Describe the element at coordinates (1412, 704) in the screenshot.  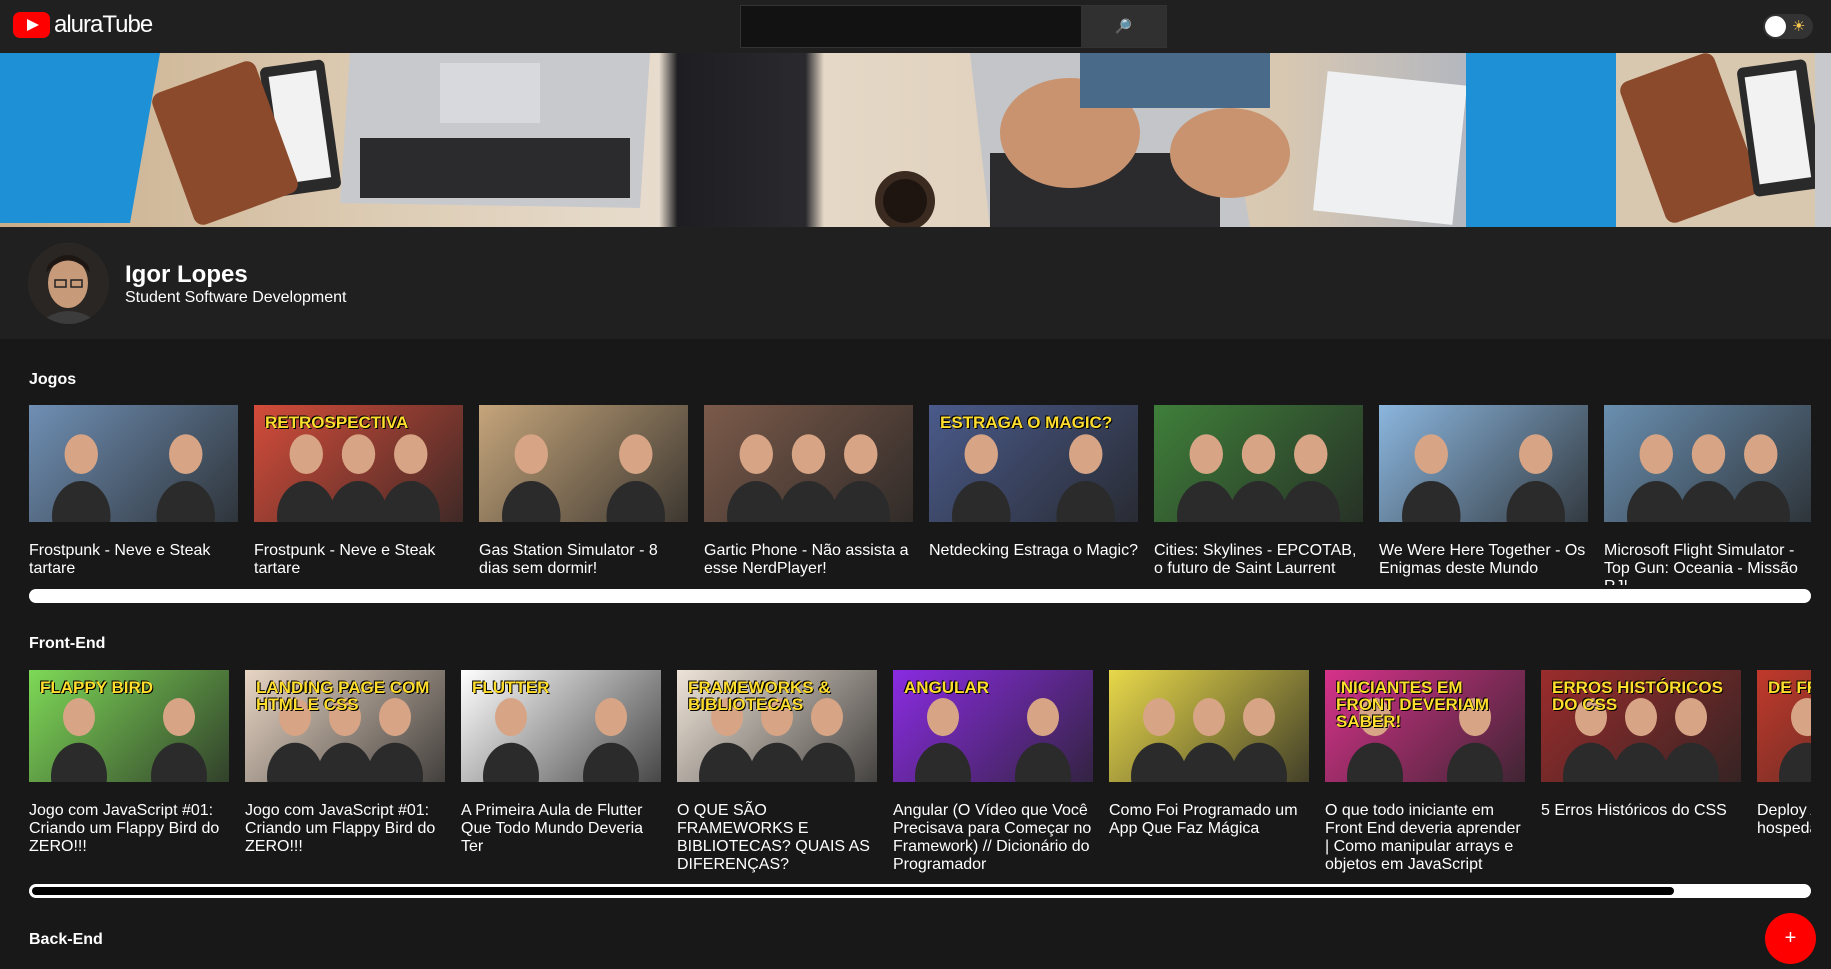
I see `thumbnail-text: INICIANTES EM FRONT DEVERIAM SABER!` at that location.